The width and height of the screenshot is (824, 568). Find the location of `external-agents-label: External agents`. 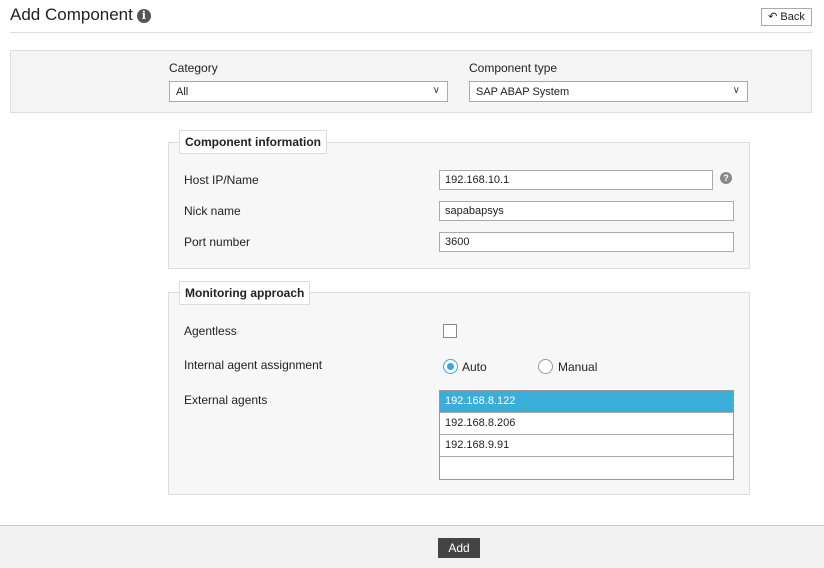

external-agents-label: External agents is located at coordinates (226, 400).